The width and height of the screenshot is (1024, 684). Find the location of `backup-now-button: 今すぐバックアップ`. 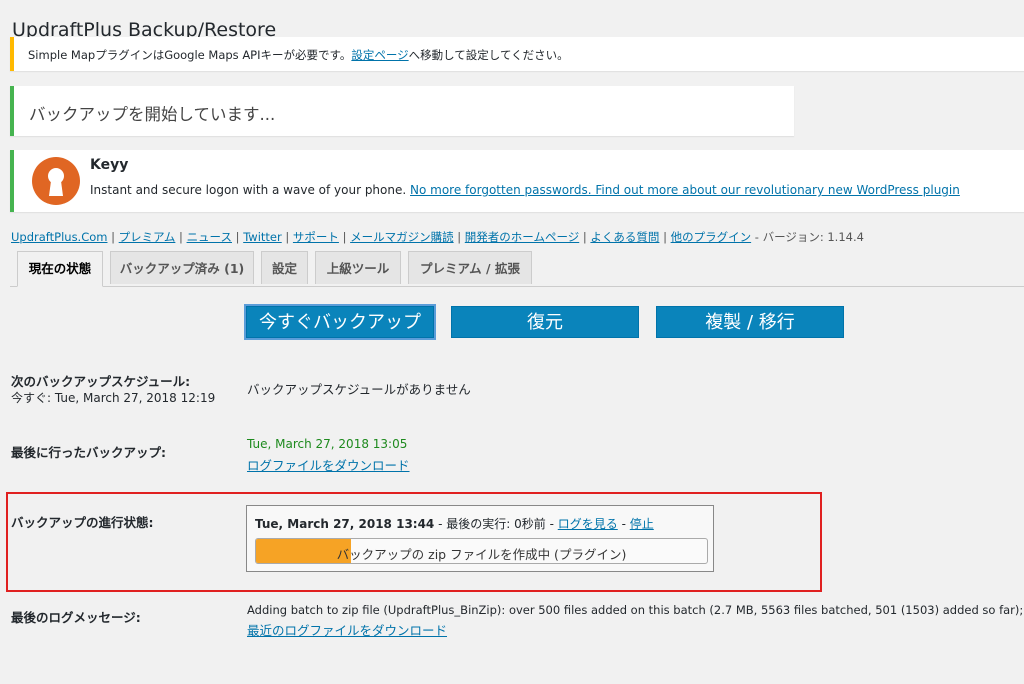

backup-now-button: 今すぐバックアップ is located at coordinates (340, 322).